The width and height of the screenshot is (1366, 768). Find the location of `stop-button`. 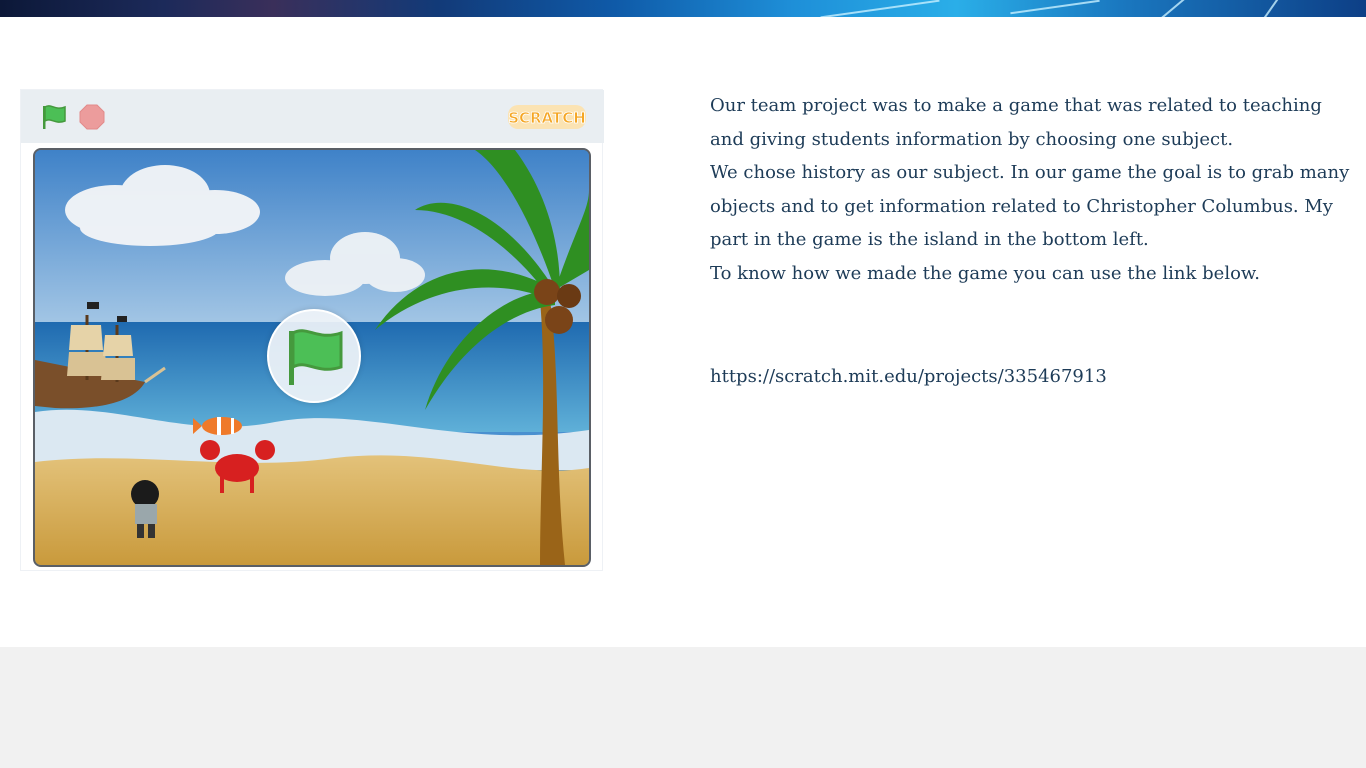

stop-button is located at coordinates (92, 117).